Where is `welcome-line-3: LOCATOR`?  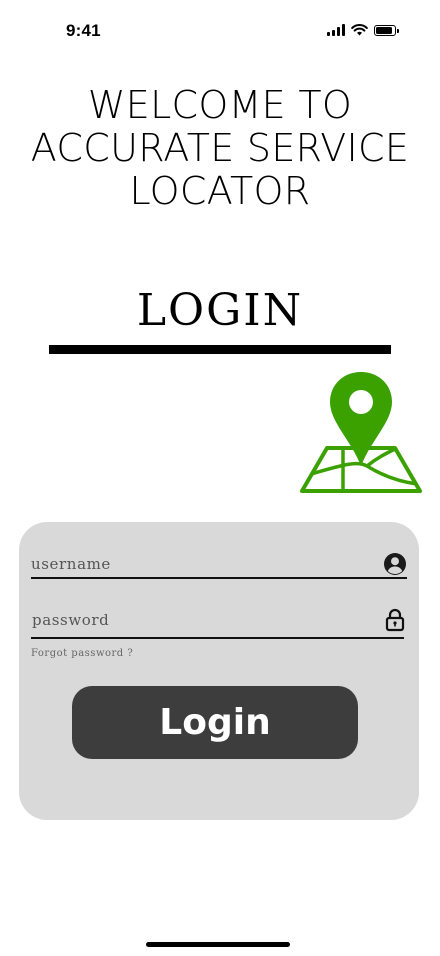 welcome-line-3: LOCATOR is located at coordinates (220, 191).